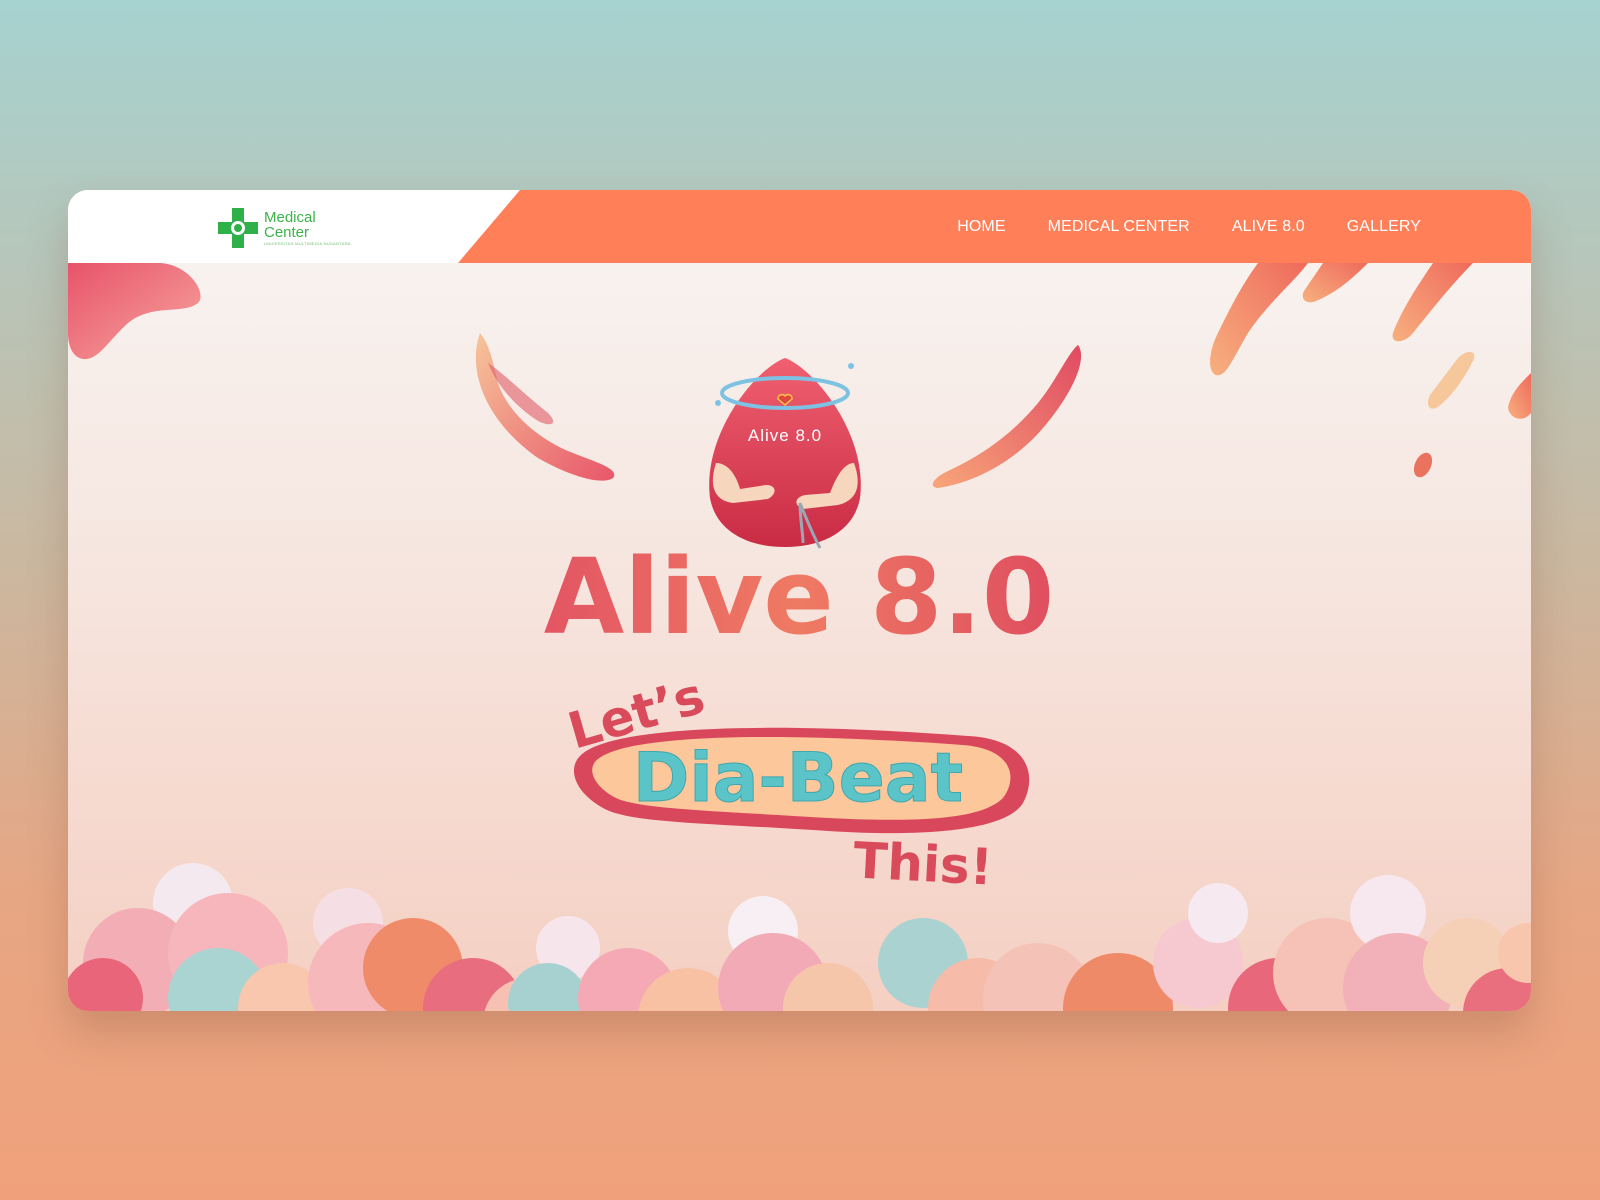  Describe the element at coordinates (134, 311) in the screenshot. I see `splash-top-left` at that location.